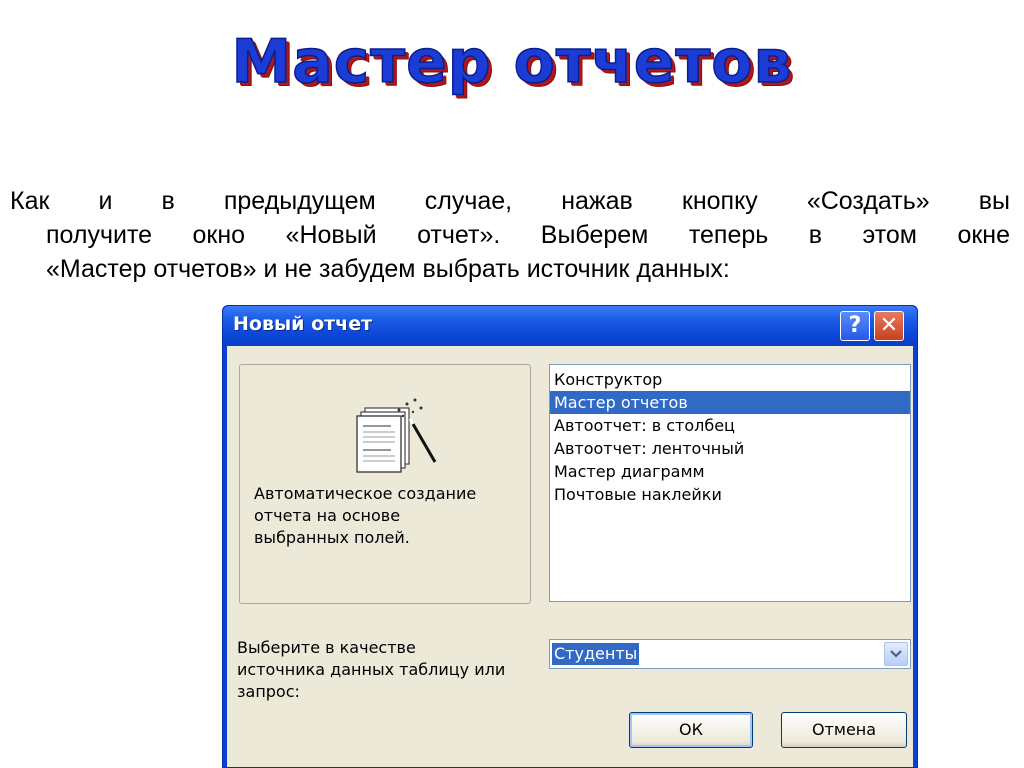 The image size is (1024, 768). I want to click on list-item-mailing-labels: Почтовые наклейки, so click(730, 494).